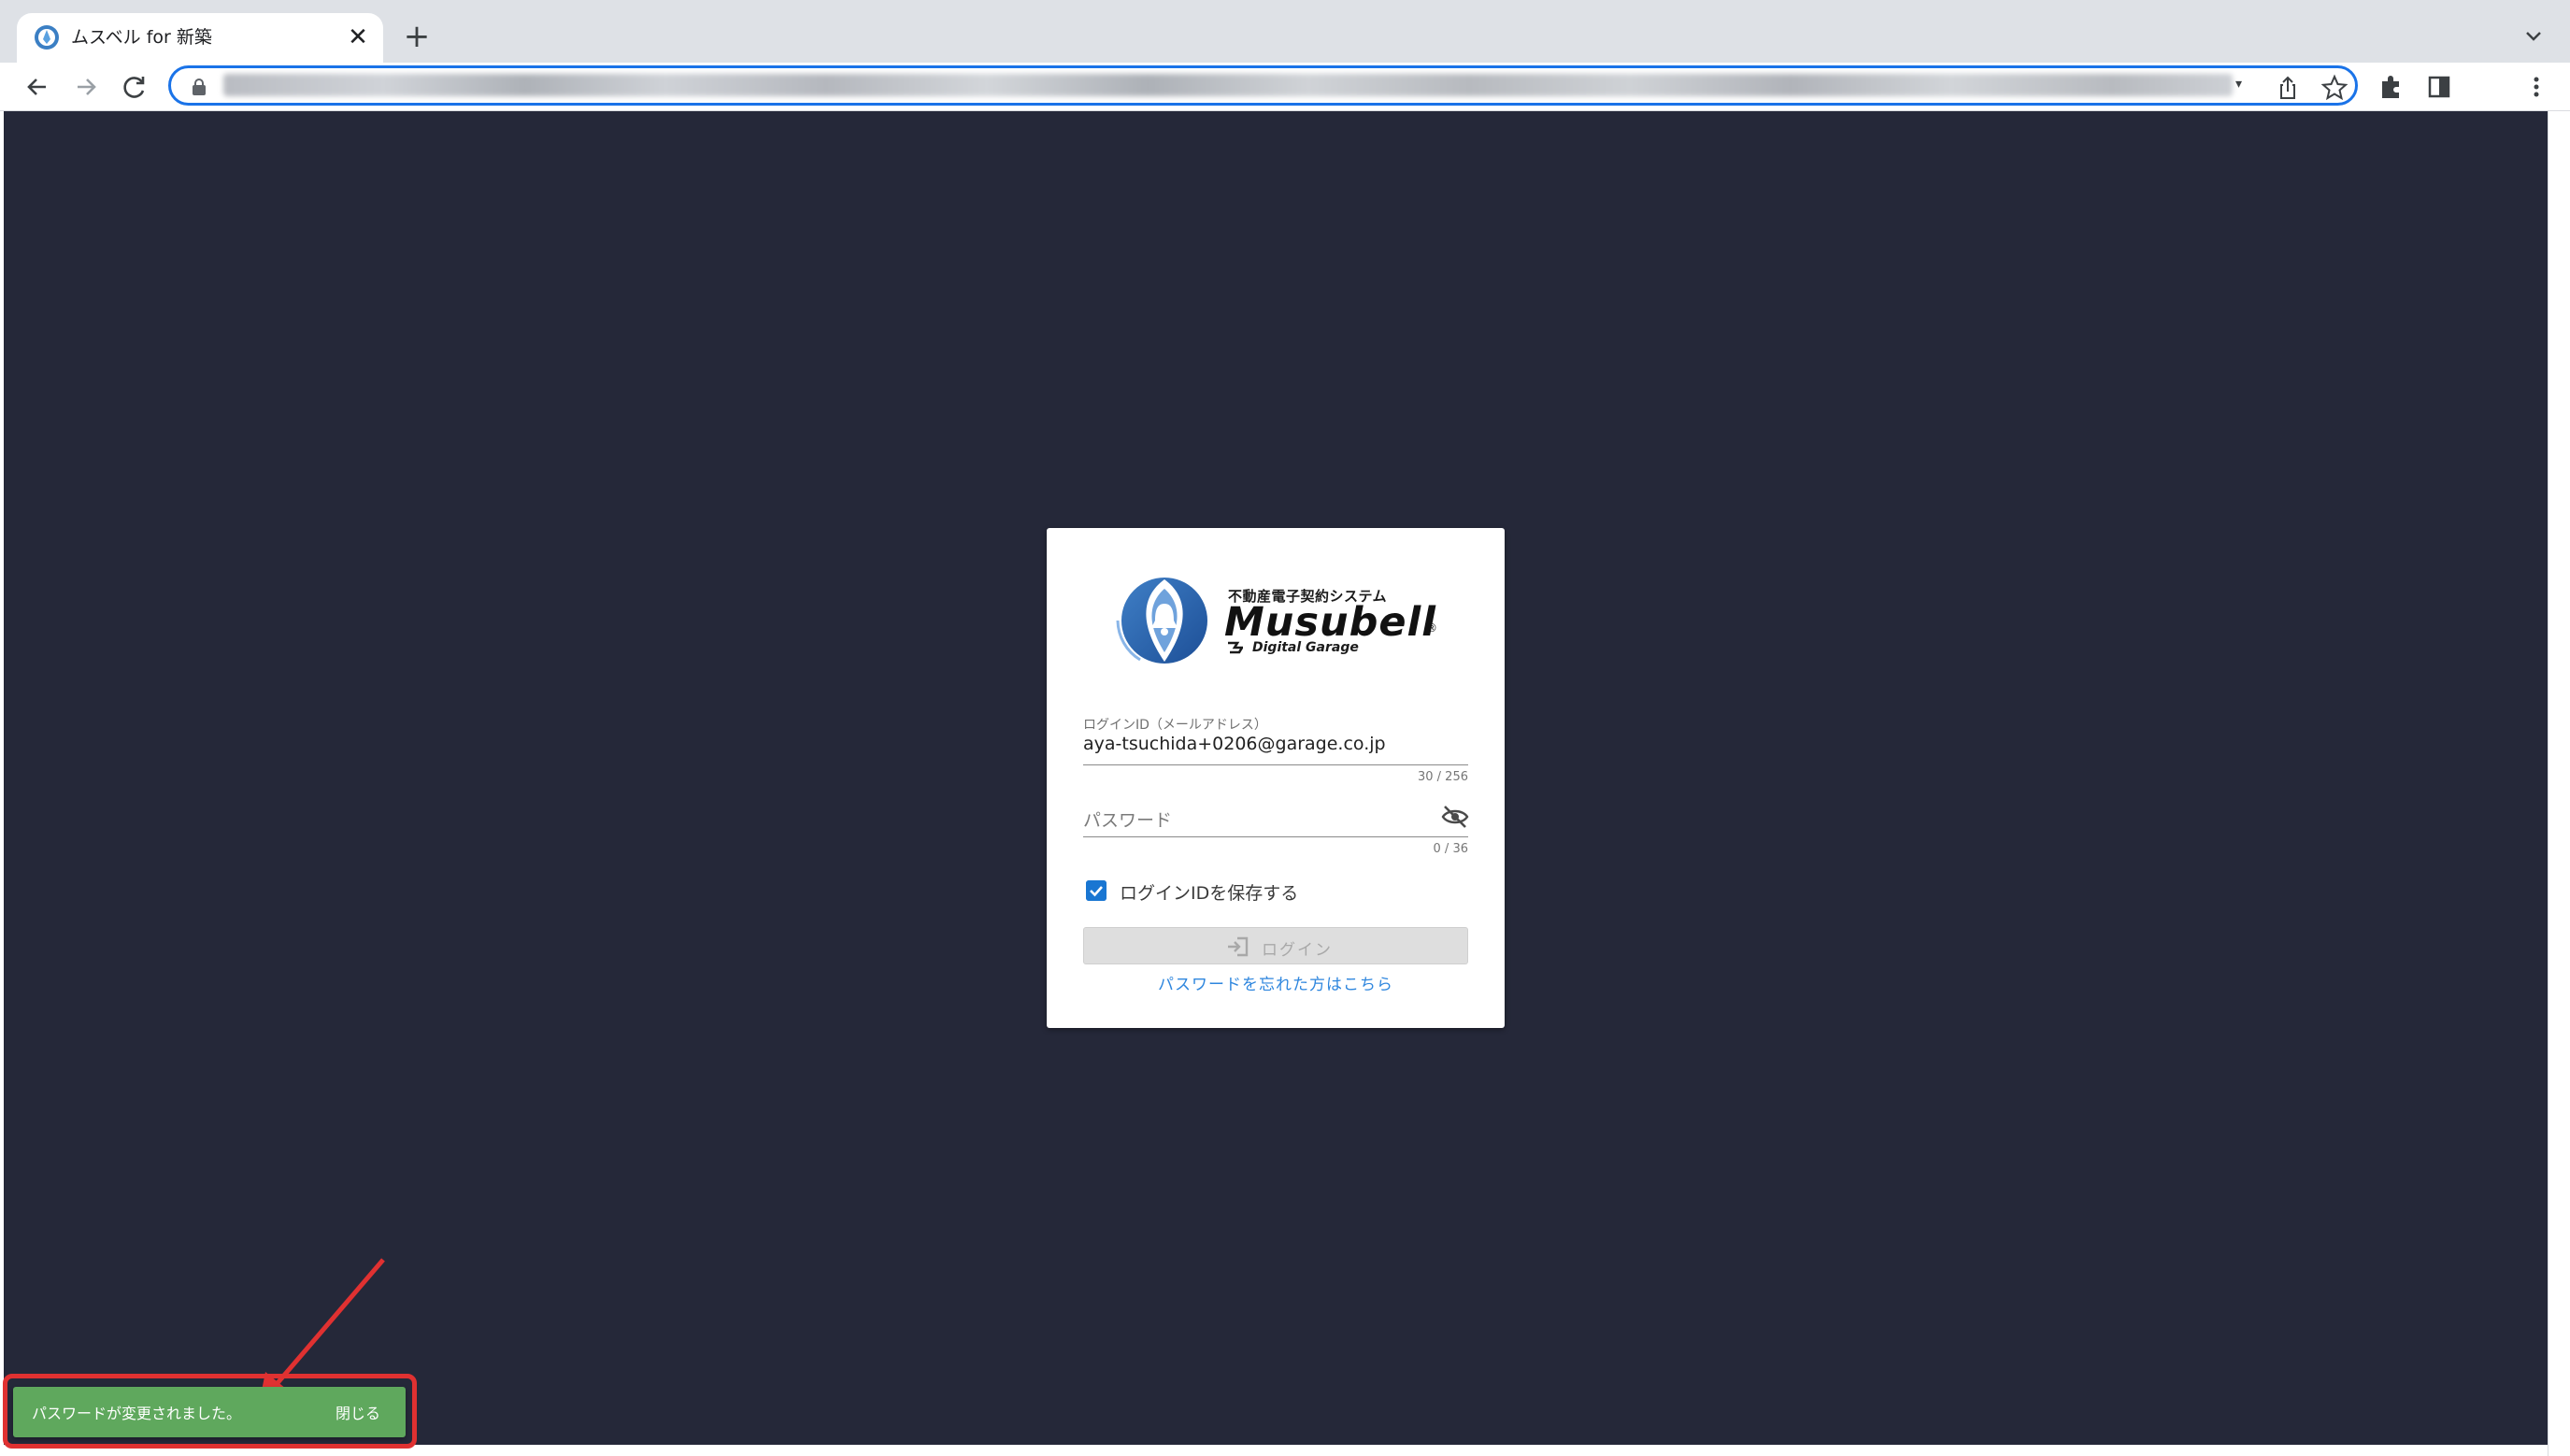 The height and width of the screenshot is (1456, 2570). Describe the element at coordinates (1234, 744) in the screenshot. I see `login-id-input: aya-tsuchida+0206@garage.co.jp` at that location.